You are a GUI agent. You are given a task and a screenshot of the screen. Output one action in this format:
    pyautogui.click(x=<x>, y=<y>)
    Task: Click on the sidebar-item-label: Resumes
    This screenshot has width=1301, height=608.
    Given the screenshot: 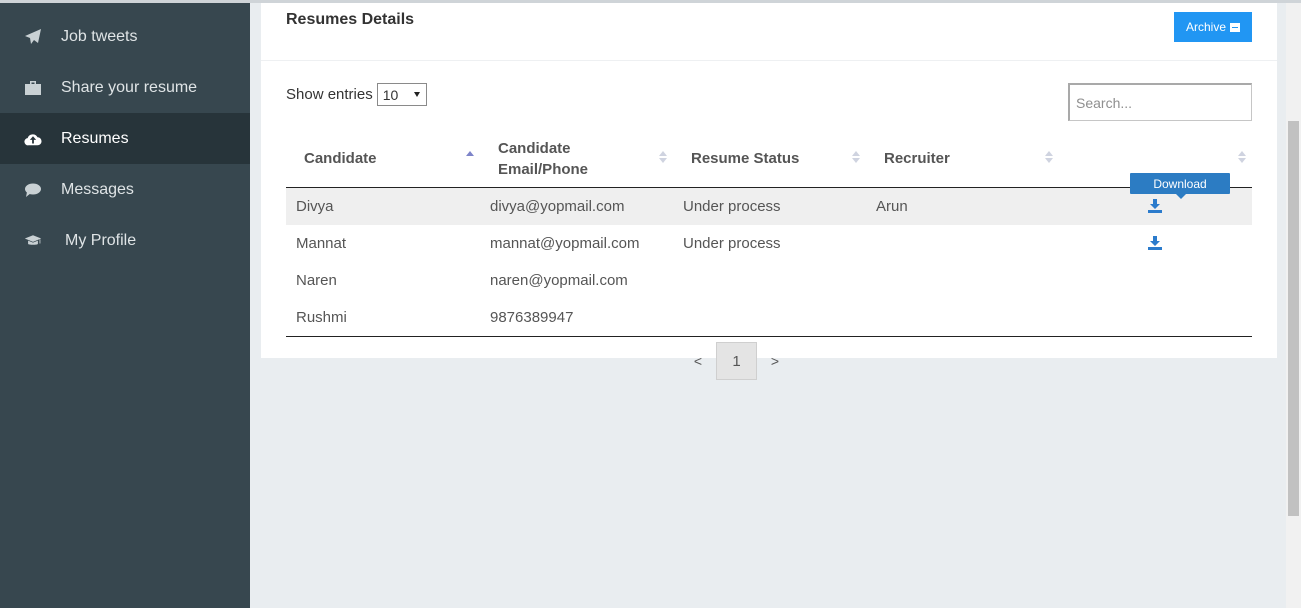 What is the action you would take?
    pyautogui.click(x=95, y=138)
    